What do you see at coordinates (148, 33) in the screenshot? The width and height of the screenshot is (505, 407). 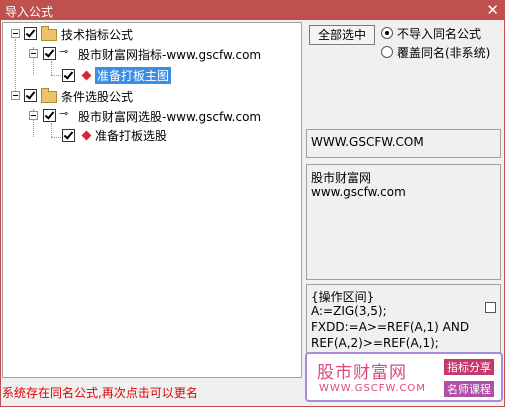 I see `tree-node-group-1: 技术指标公式` at bounding box center [148, 33].